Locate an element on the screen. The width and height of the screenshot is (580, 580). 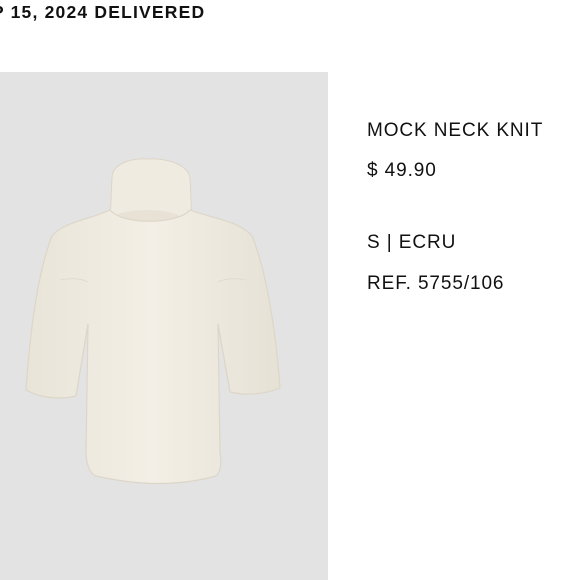
order-status-header: P 15, 2024 DELIVERED is located at coordinates (290, 13).